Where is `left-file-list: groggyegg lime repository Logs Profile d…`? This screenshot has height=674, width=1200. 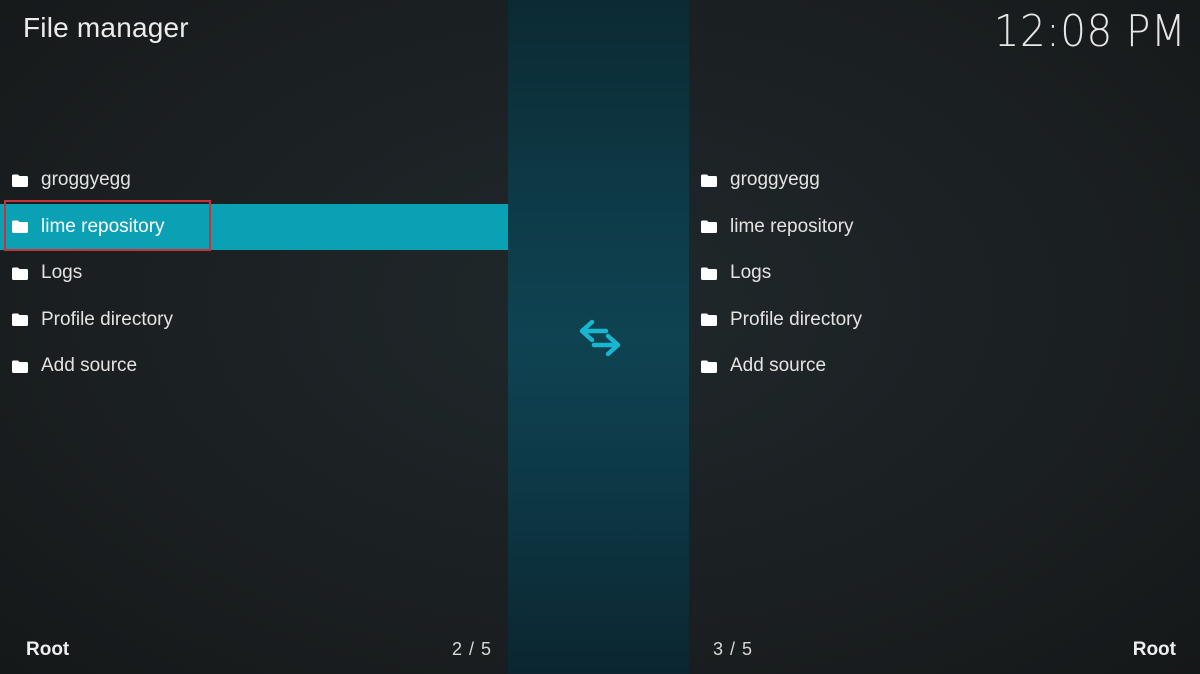 left-file-list: groggyegg lime repository Logs Profile d… is located at coordinates (254, 273).